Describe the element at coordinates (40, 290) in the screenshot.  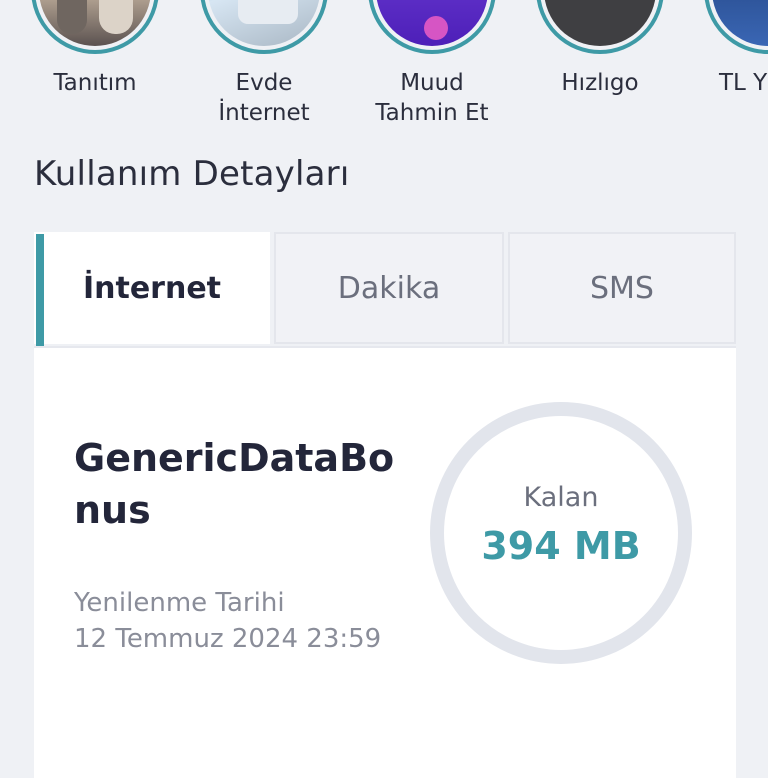
I see `active-tab-indicator` at that location.